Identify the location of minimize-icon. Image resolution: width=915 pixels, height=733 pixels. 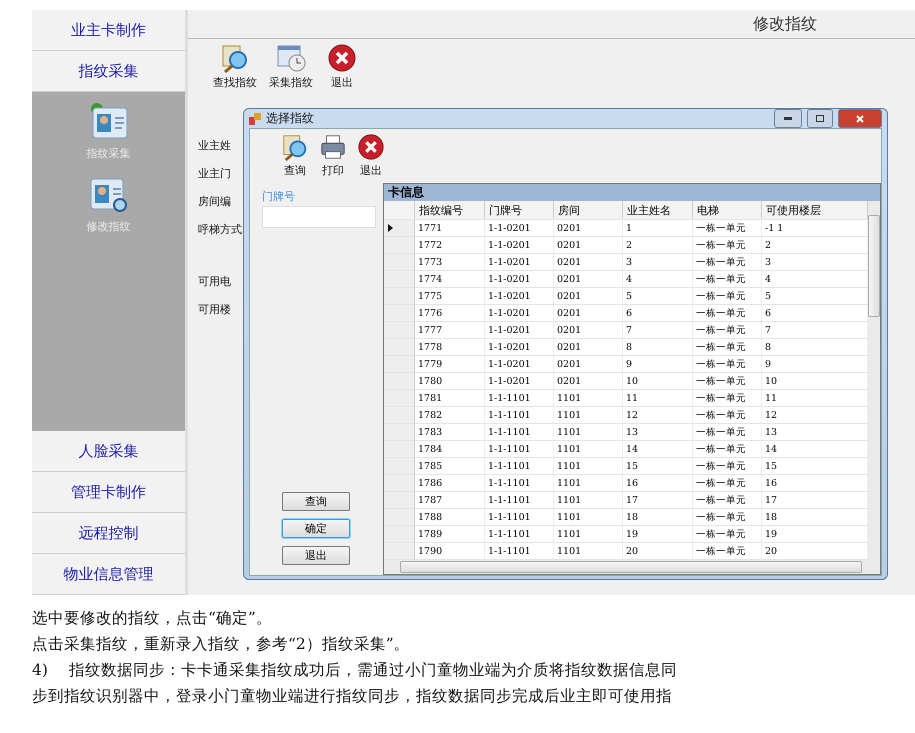
(788, 118).